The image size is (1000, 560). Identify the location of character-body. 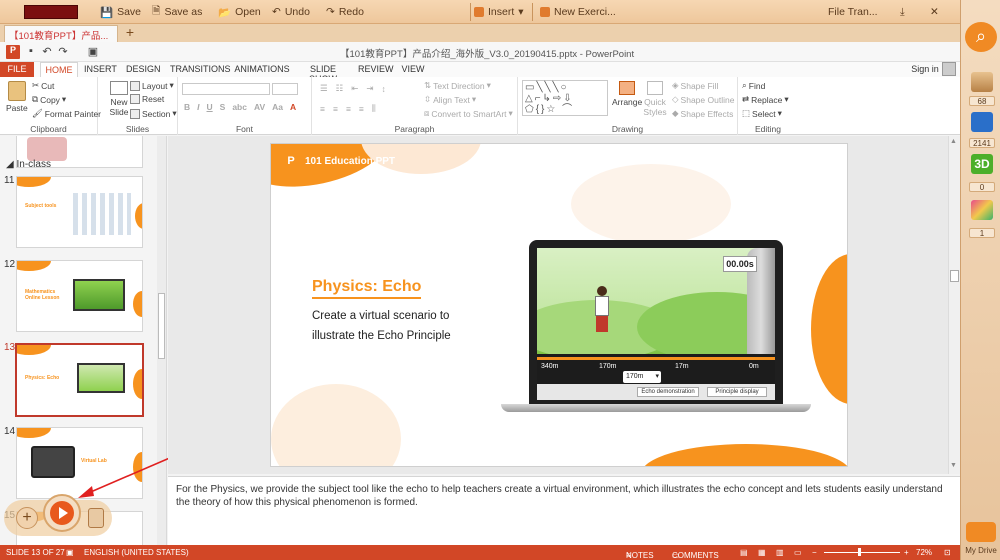
(602, 306).